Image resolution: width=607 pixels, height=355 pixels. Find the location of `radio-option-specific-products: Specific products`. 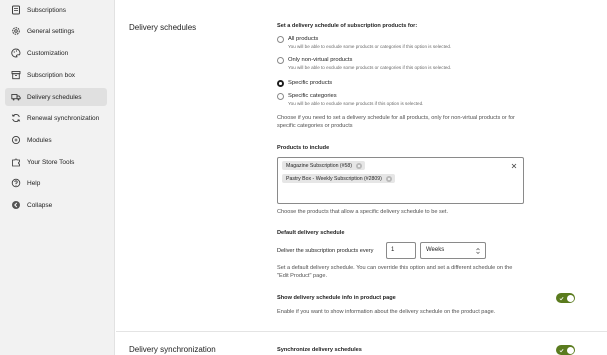

radio-option-specific-products: Specific products is located at coordinates (304, 83).